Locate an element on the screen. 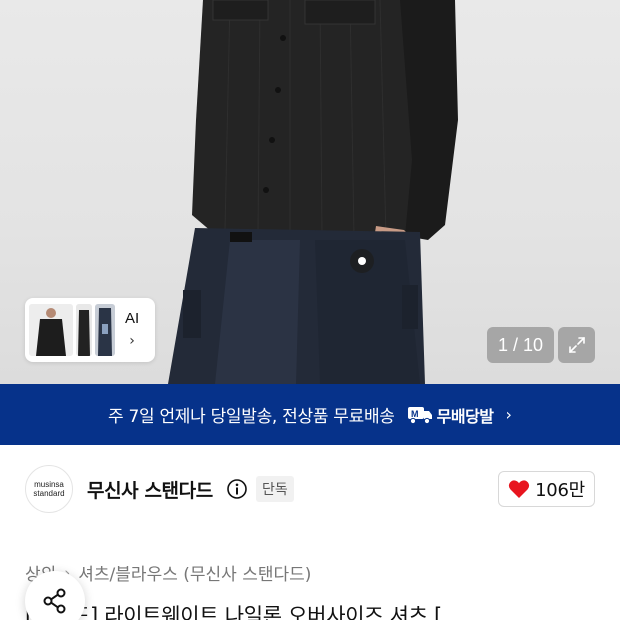 This screenshot has width=620, height=620. expand-icon is located at coordinates (576, 345).